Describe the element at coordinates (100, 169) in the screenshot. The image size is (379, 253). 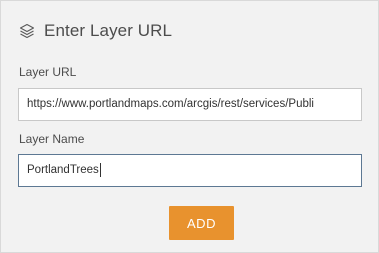
I see `text-caret` at that location.